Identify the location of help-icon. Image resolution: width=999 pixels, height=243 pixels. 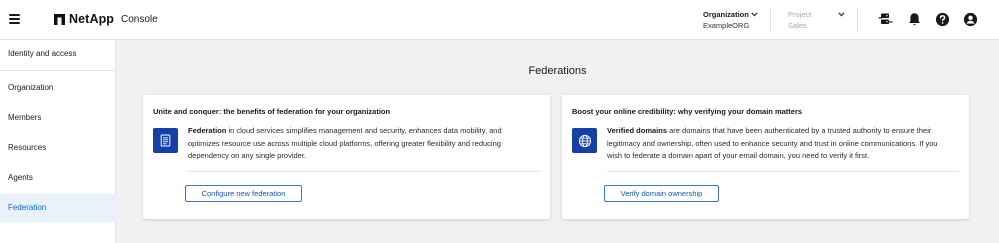
(942, 19).